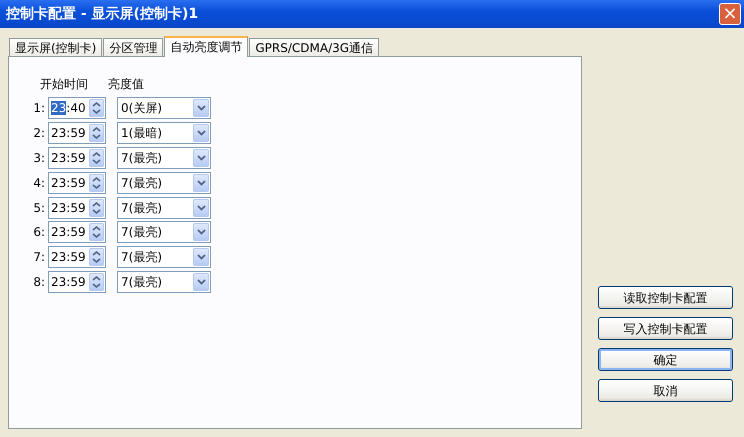 The height and width of the screenshot is (437, 744). What do you see at coordinates (133, 47) in the screenshot?
I see `tab: 分区管理` at bounding box center [133, 47].